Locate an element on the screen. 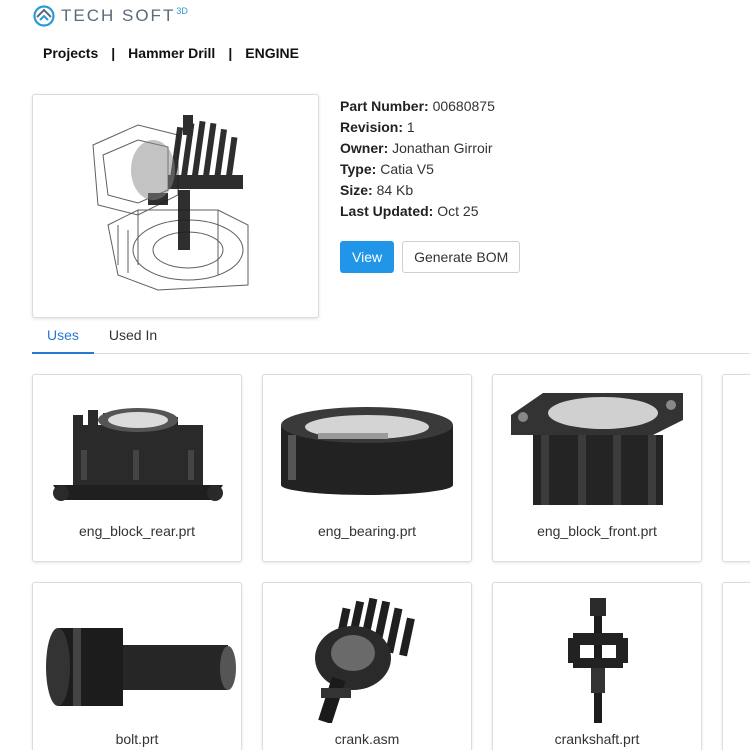 The image size is (750, 750). owner-row: Owner: Jonathan Girroir is located at coordinates (417, 148).